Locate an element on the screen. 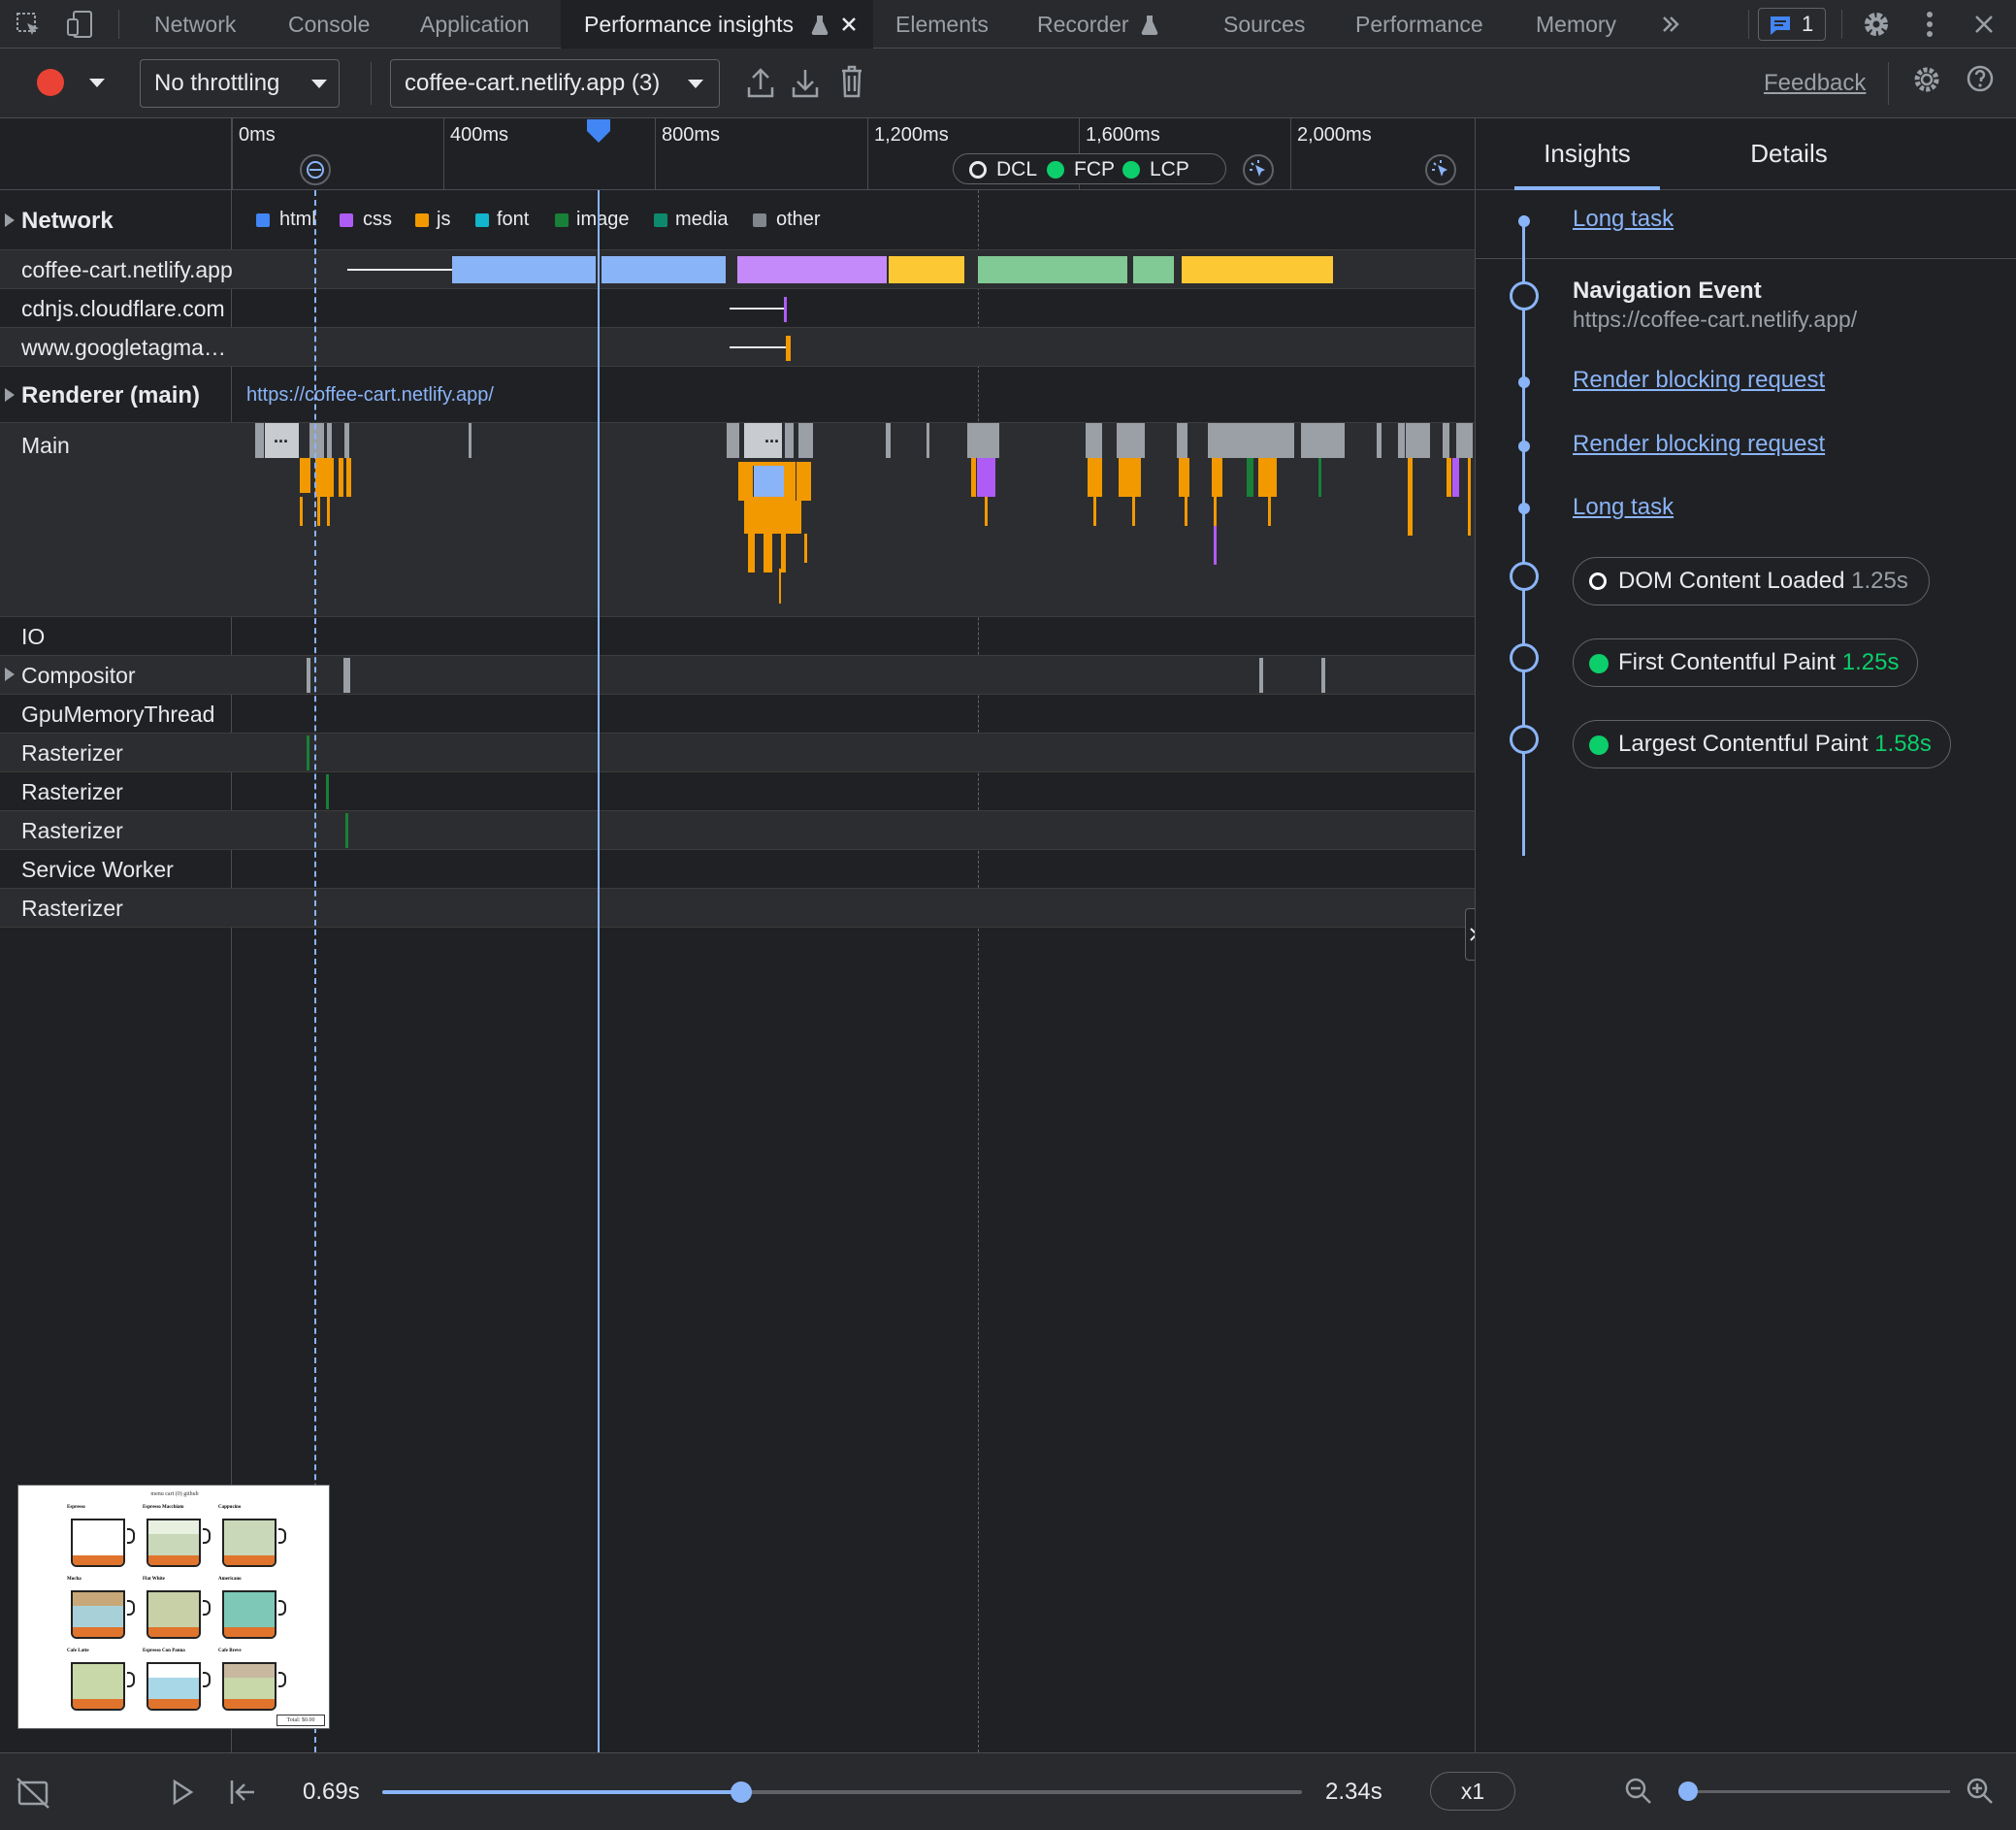 This screenshot has width=2016, height=1830. tab-application: Application is located at coordinates (478, 24).